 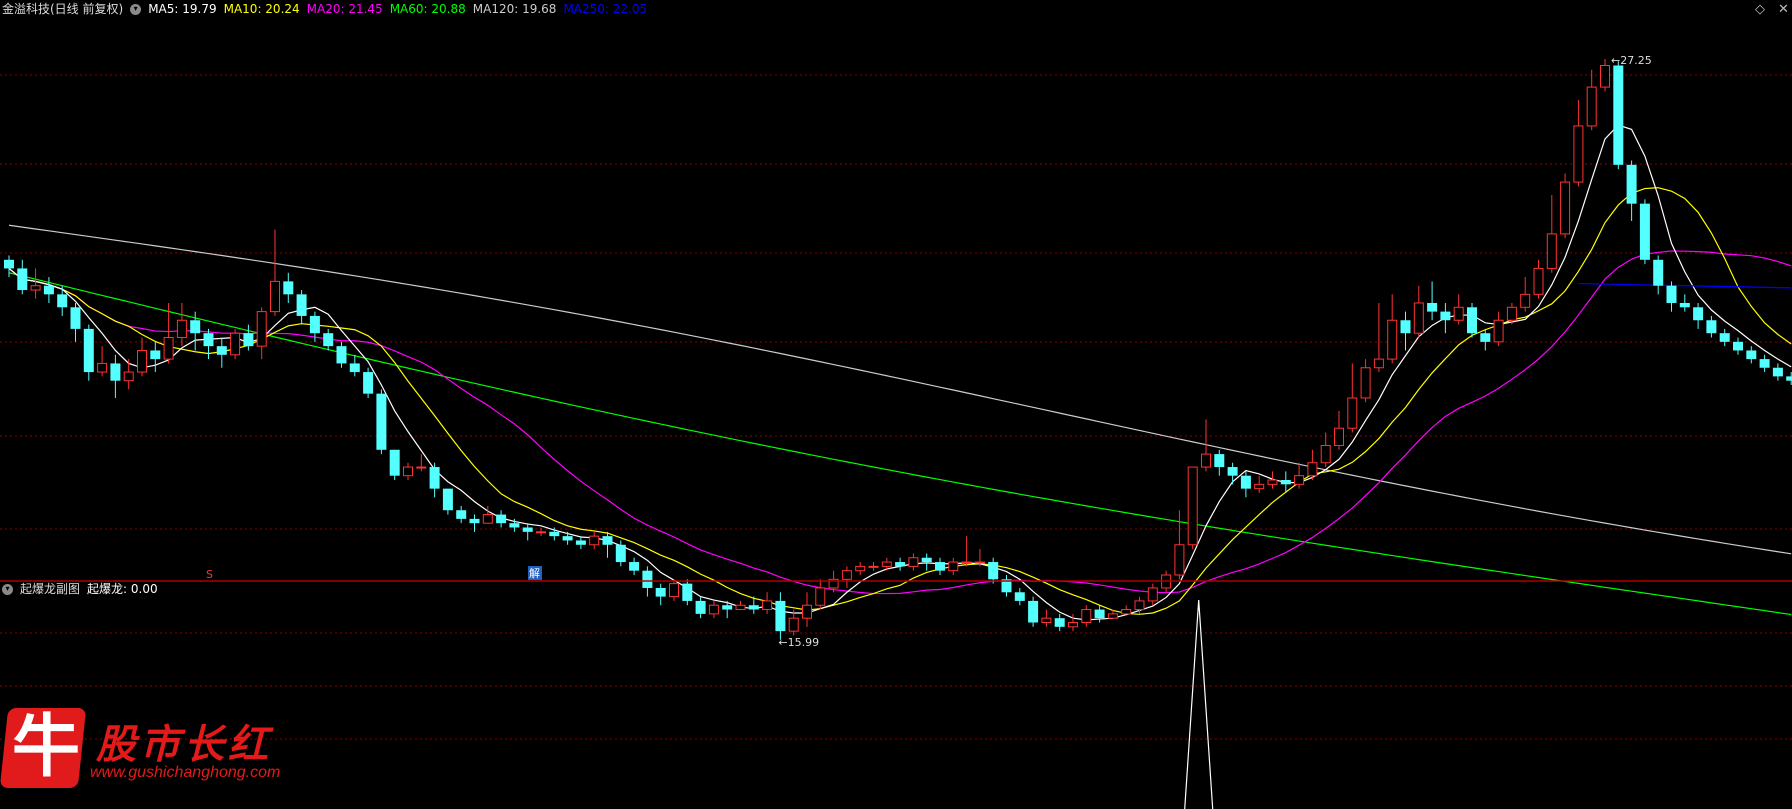 What do you see at coordinates (7, 589) in the screenshot?
I see `sub-settings-toggle-icon: ▾` at bounding box center [7, 589].